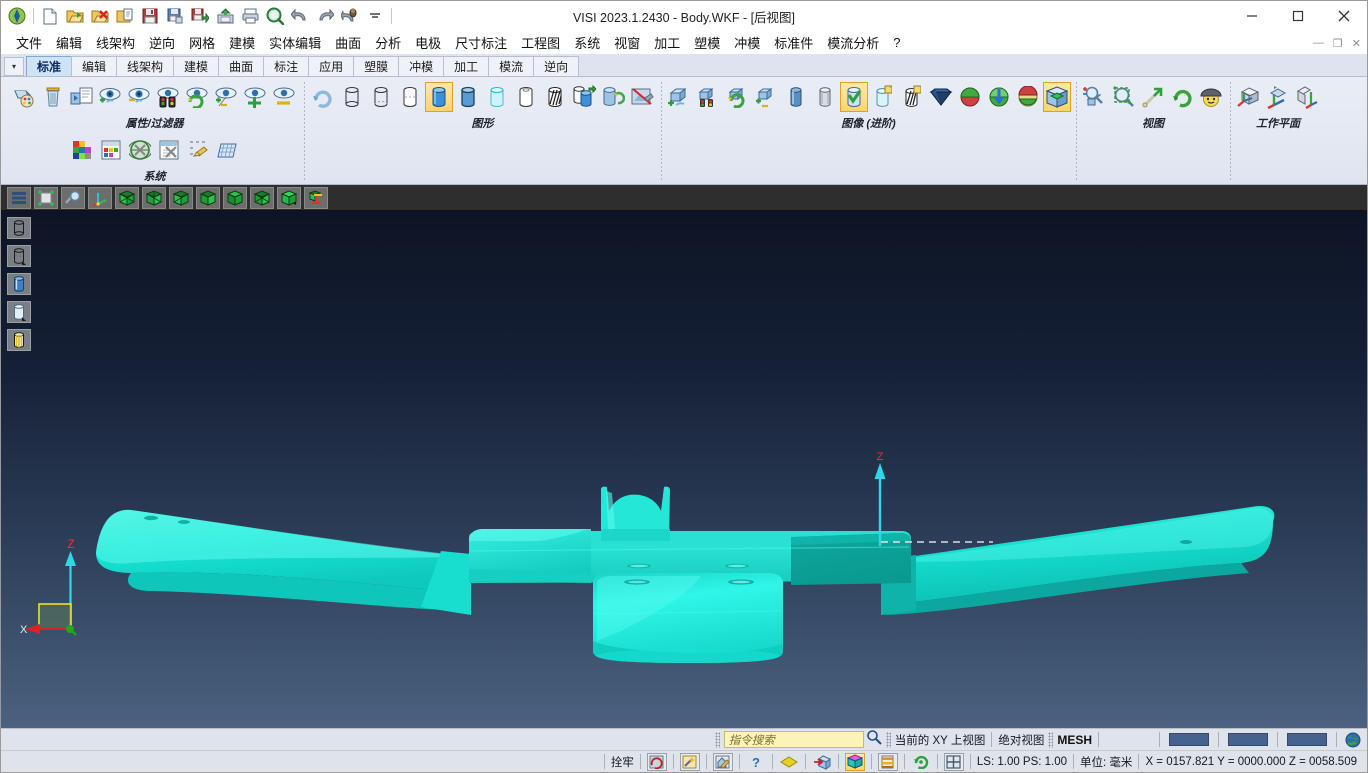 The image size is (1368, 773). I want to click on macro-icon, so click(350, 16).